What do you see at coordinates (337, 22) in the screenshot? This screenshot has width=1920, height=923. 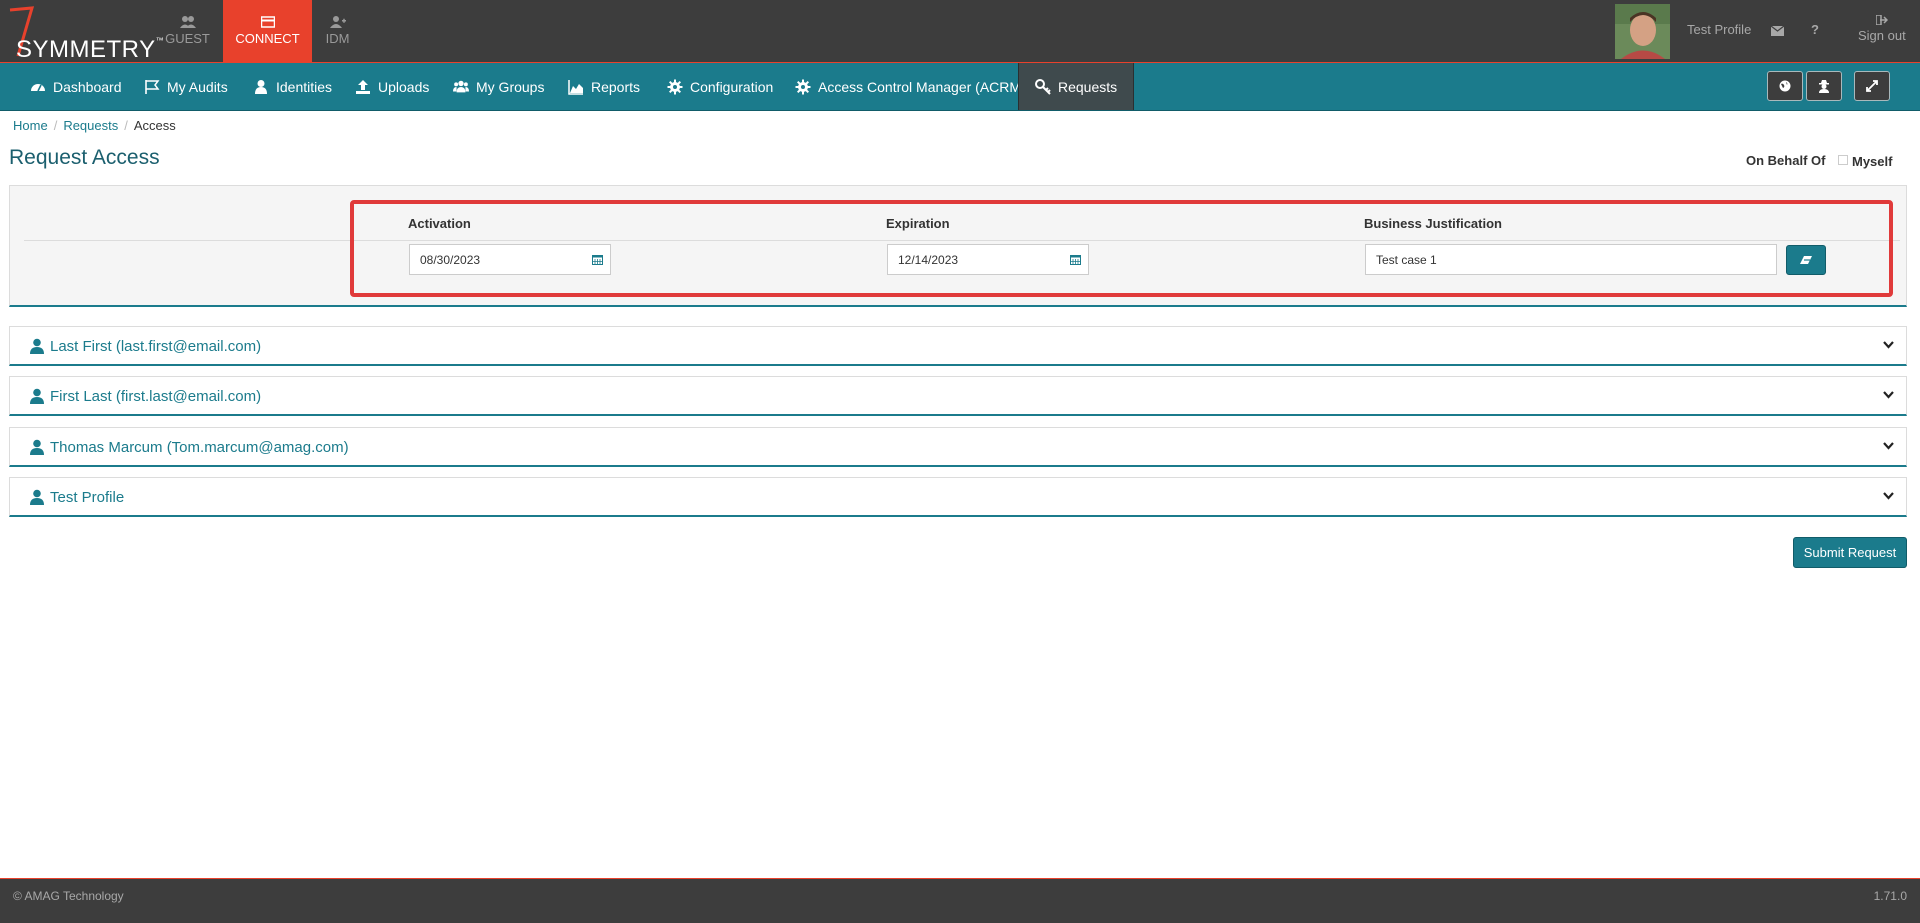 I see `user-plus-icon` at bounding box center [337, 22].